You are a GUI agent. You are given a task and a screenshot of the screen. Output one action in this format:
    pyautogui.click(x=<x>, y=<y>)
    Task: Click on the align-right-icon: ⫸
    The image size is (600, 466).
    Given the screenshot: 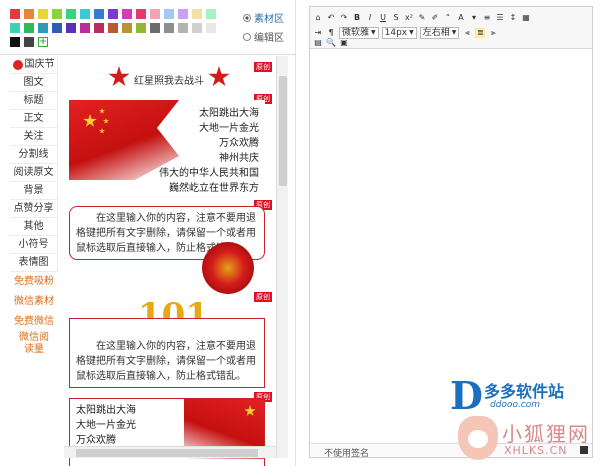 What is the action you would take?
    pyautogui.click(x=493, y=33)
    